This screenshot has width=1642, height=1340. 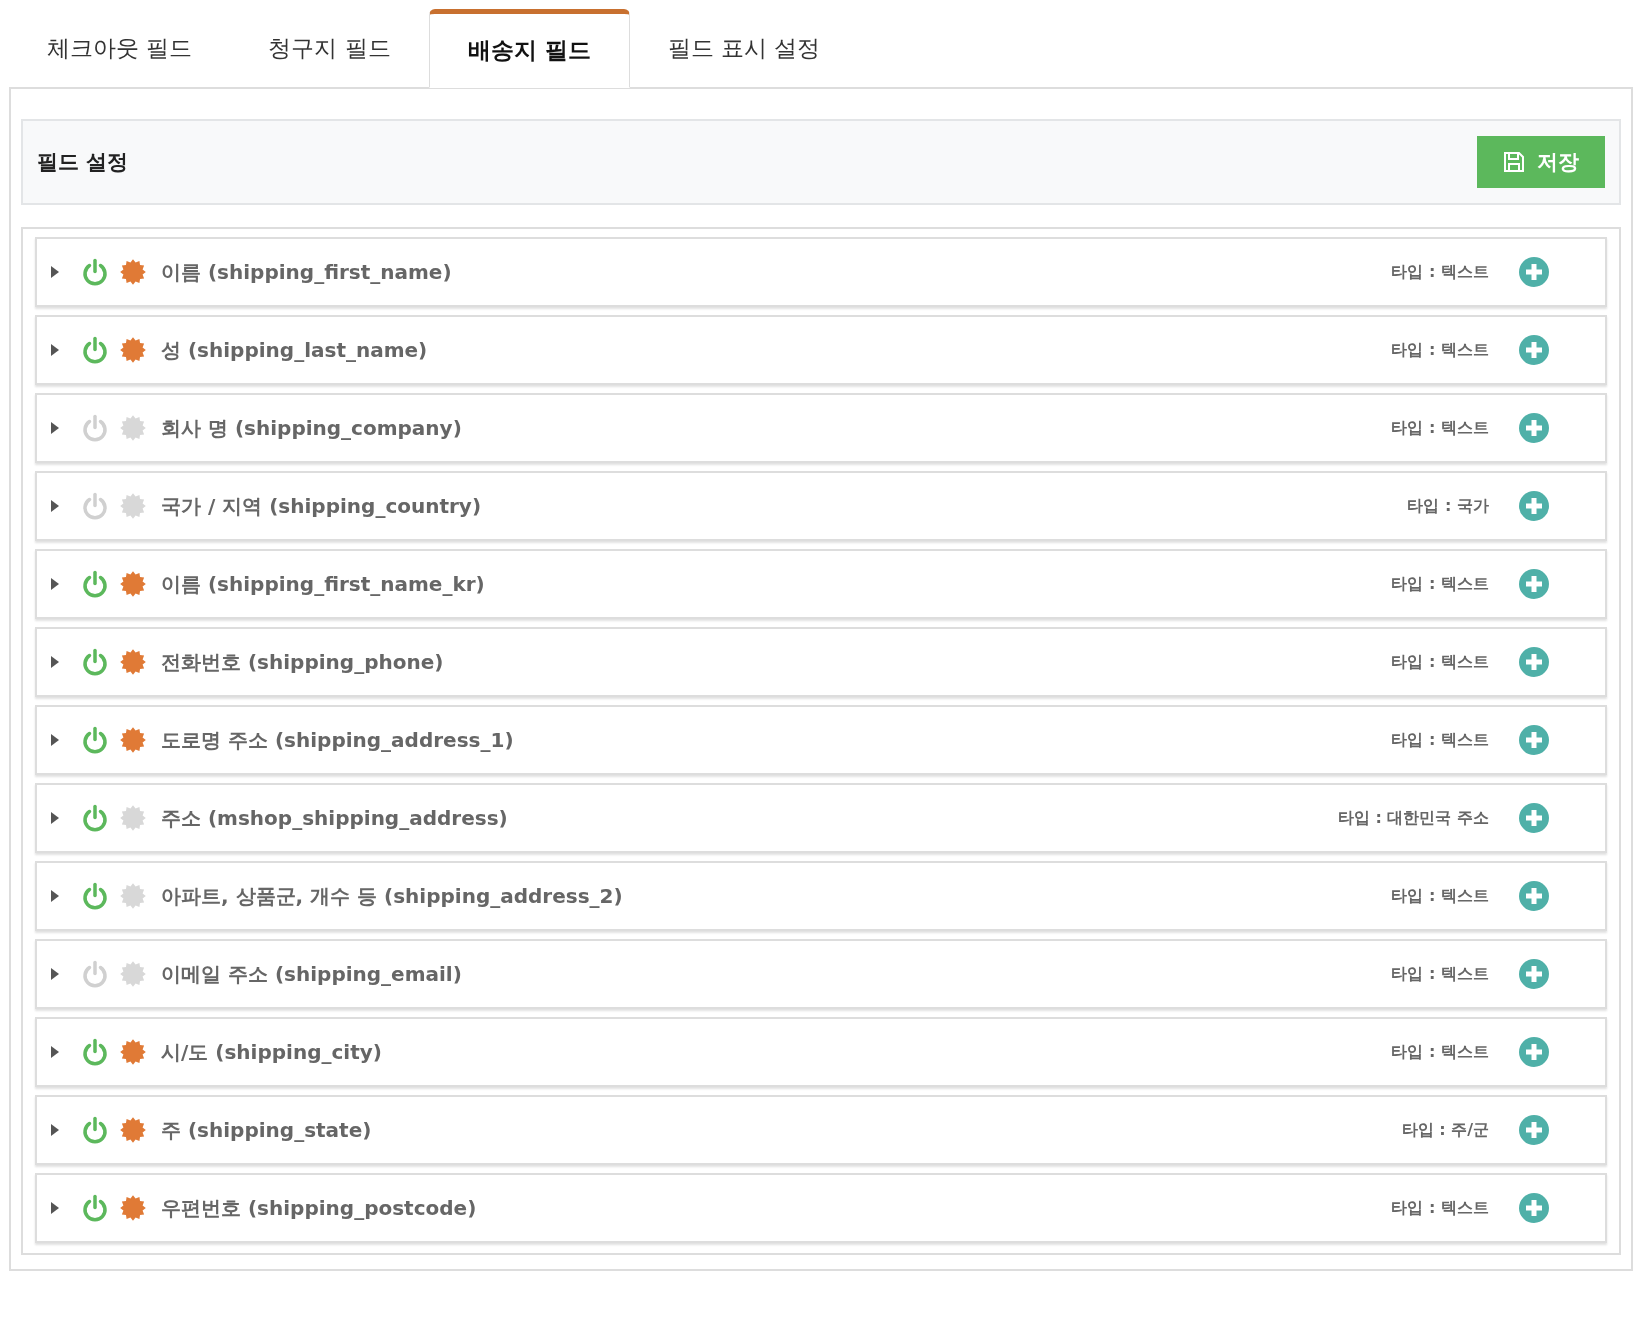 I want to click on field-row: 이름 (shipping_first_name) 타입 : 텍스트, so click(x=821, y=272).